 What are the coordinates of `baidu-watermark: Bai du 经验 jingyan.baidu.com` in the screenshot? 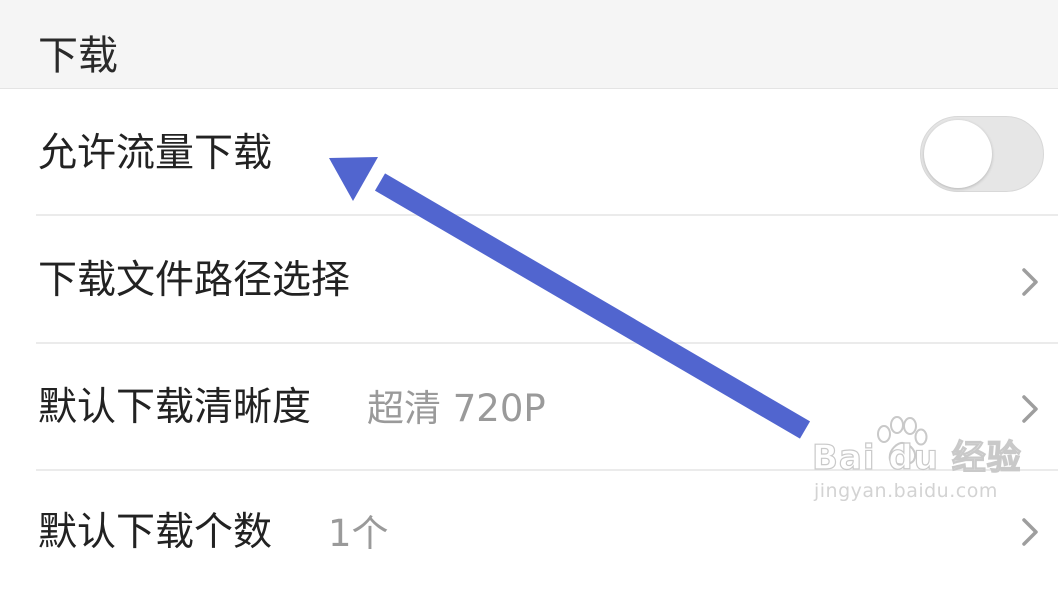 It's located at (916, 466).